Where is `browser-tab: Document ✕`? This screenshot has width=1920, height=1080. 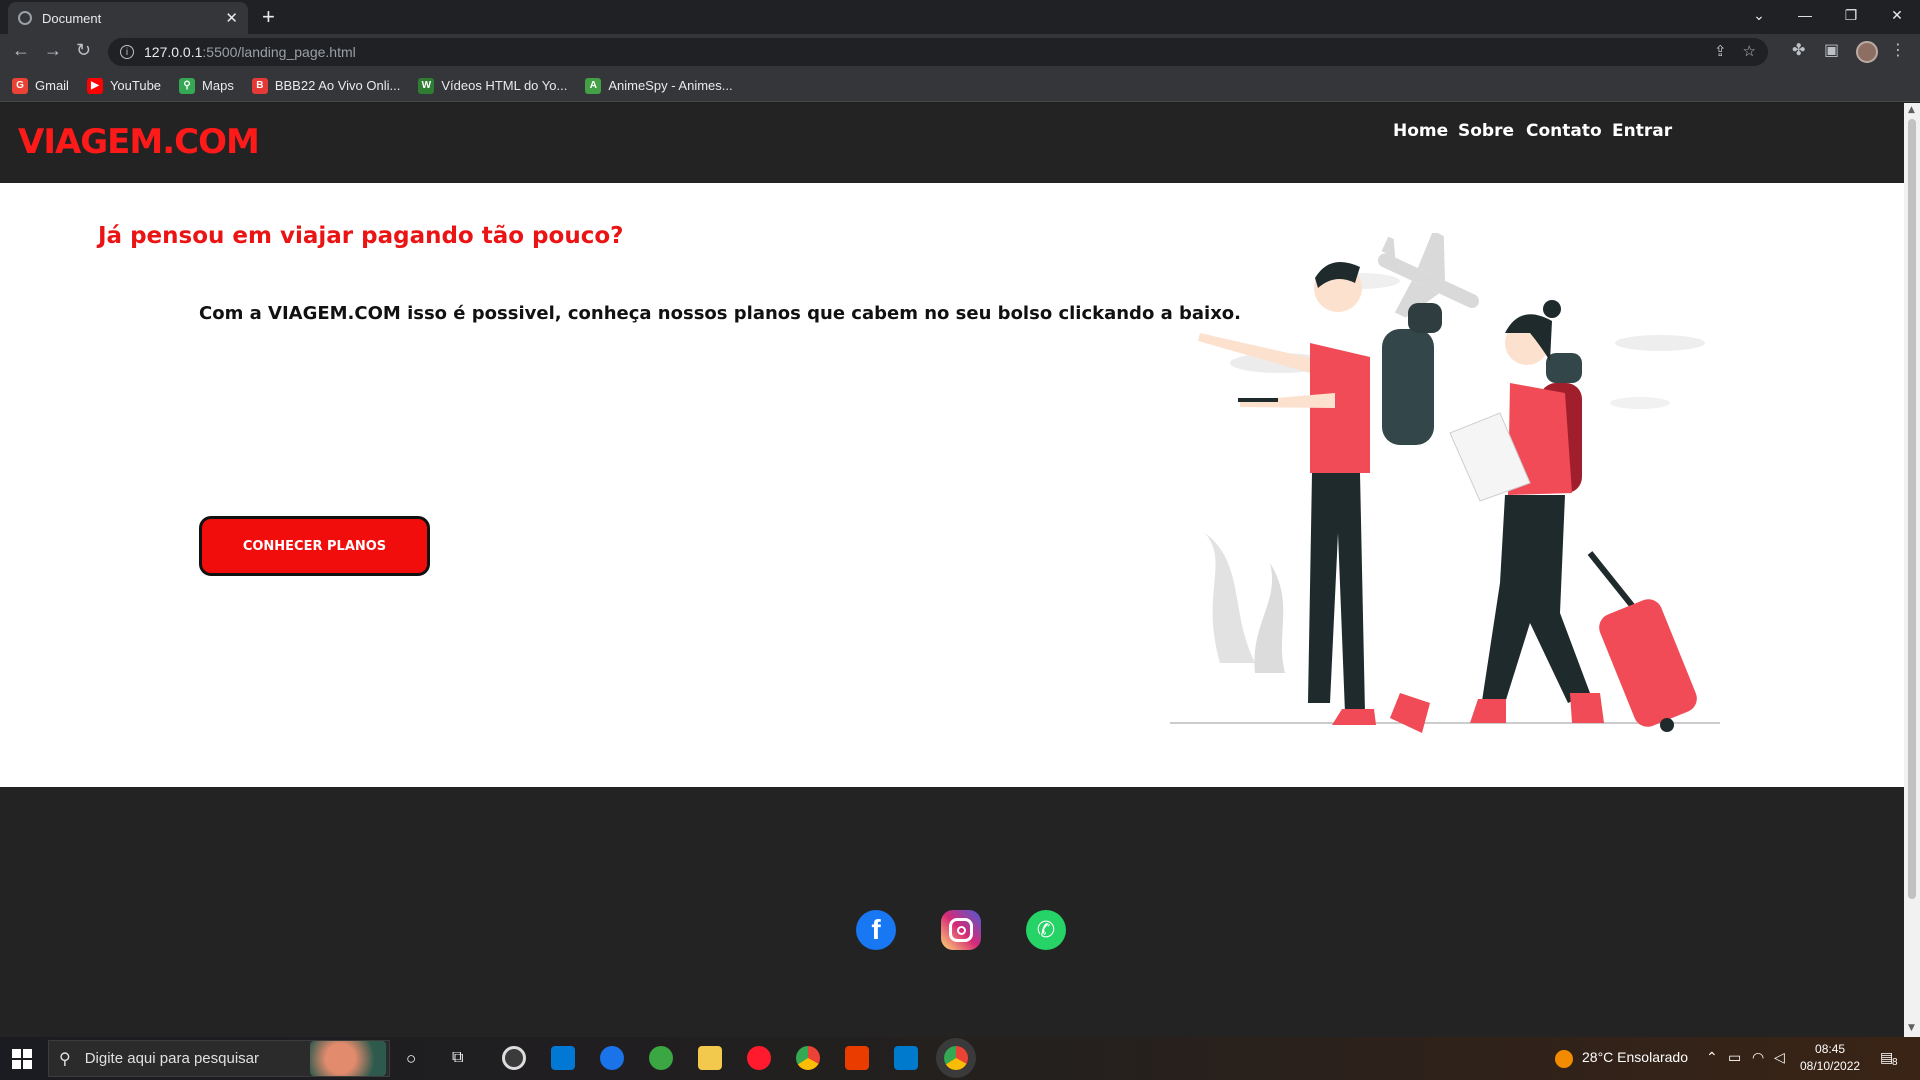
browser-tab: Document ✕ is located at coordinates (128, 18).